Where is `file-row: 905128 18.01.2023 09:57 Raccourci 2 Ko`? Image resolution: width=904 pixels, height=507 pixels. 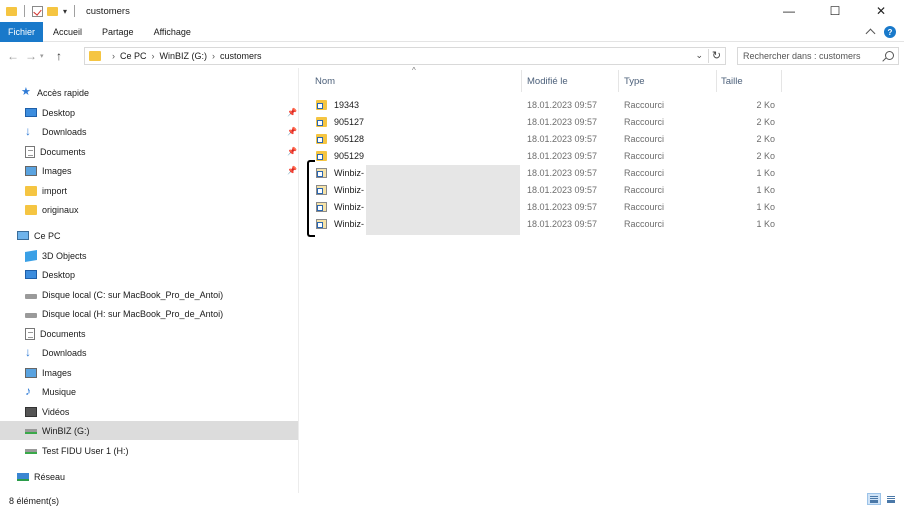 file-row: 905128 18.01.2023 09:57 Raccourci 2 Ko is located at coordinates (548, 138).